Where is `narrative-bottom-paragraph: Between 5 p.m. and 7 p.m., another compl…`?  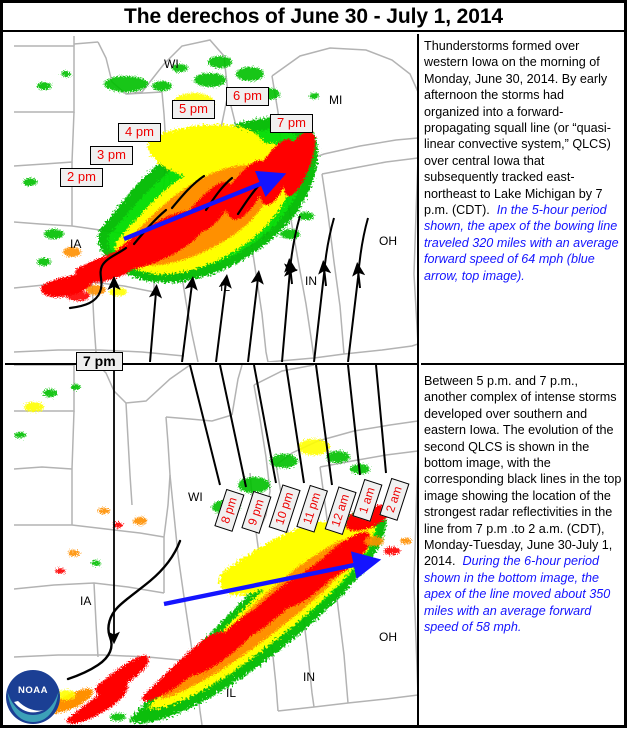 narrative-bottom-paragraph: Between 5 p.m. and 7 p.m., another compl… is located at coordinates (523, 504).